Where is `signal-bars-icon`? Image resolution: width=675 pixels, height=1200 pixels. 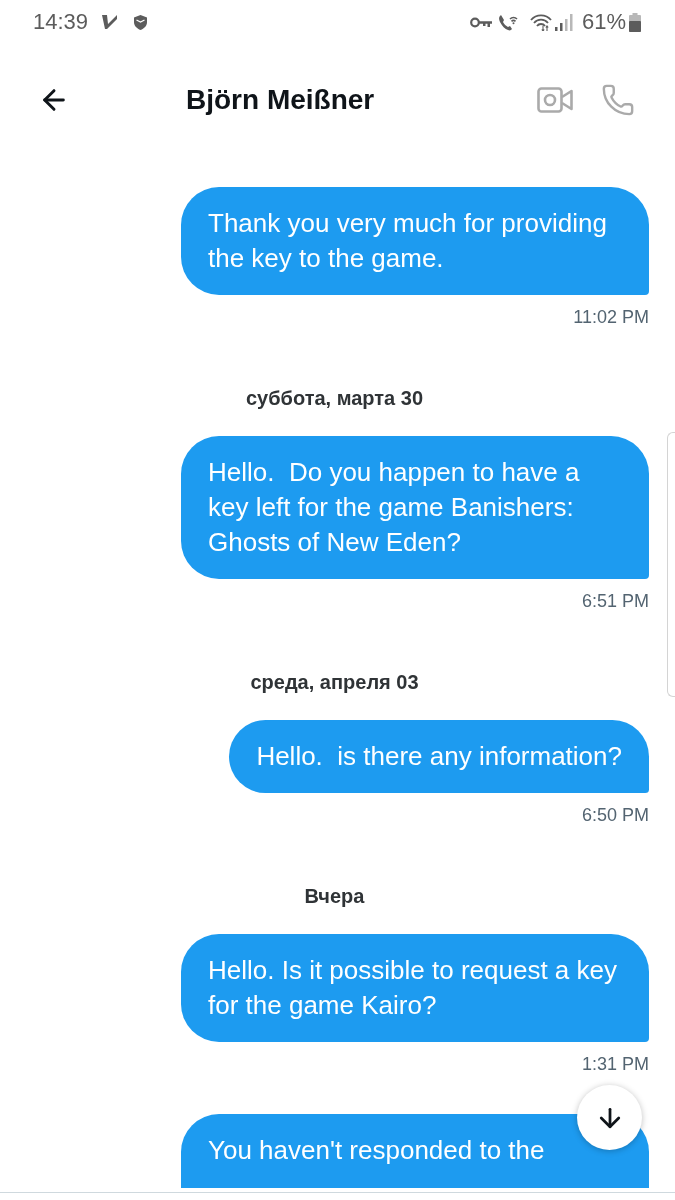
signal-bars-icon is located at coordinates (564, 22).